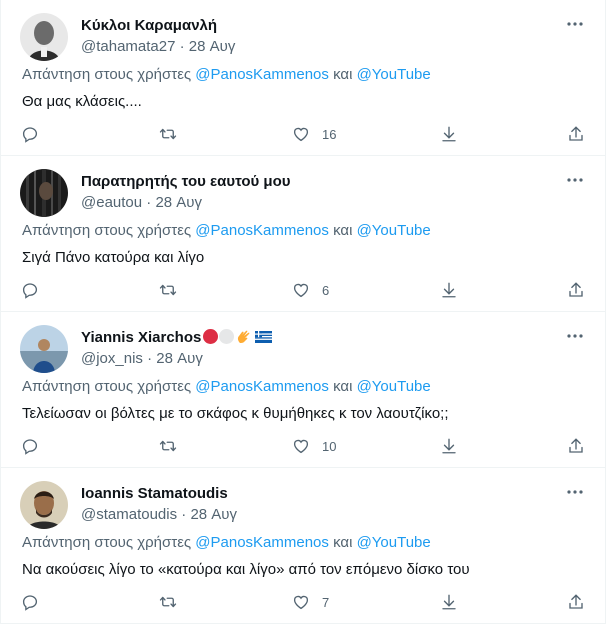 The image size is (614, 634). What do you see at coordinates (264, 336) in the screenshot?
I see `greek-flag-emoji` at bounding box center [264, 336].